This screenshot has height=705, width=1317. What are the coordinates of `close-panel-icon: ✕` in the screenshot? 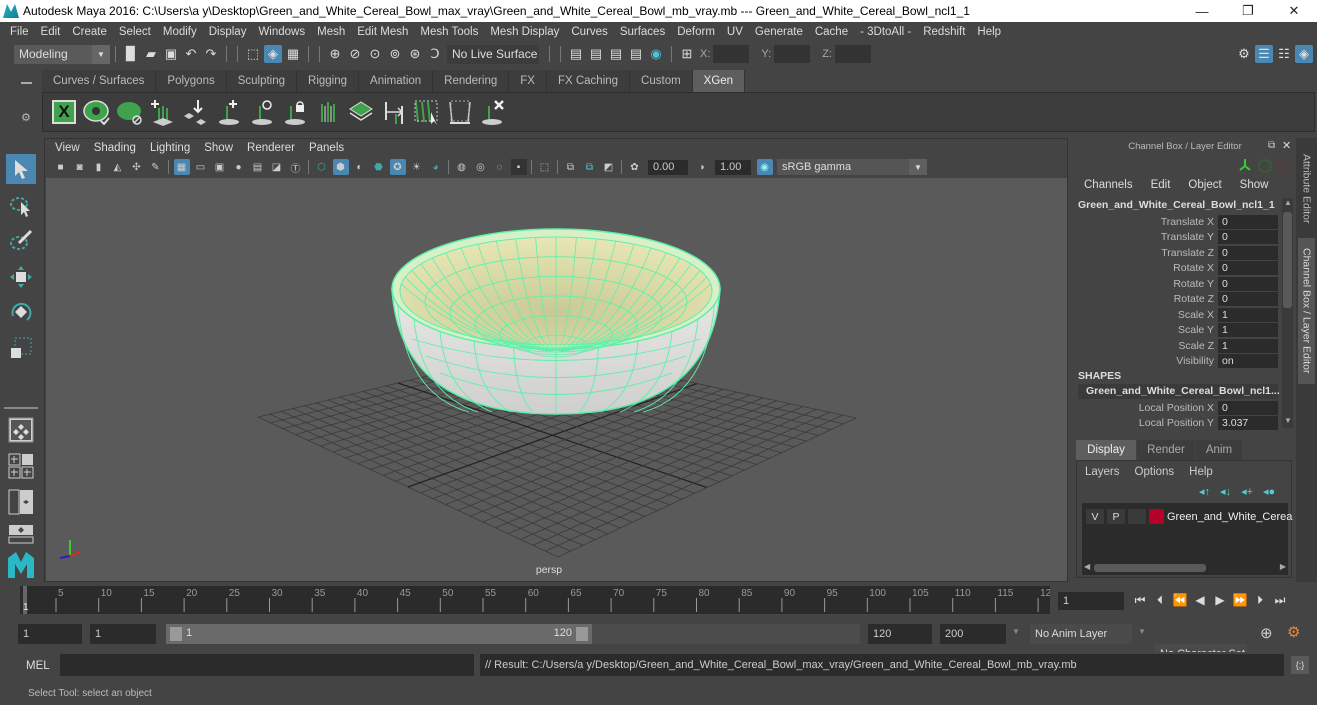 It's located at (1286, 145).